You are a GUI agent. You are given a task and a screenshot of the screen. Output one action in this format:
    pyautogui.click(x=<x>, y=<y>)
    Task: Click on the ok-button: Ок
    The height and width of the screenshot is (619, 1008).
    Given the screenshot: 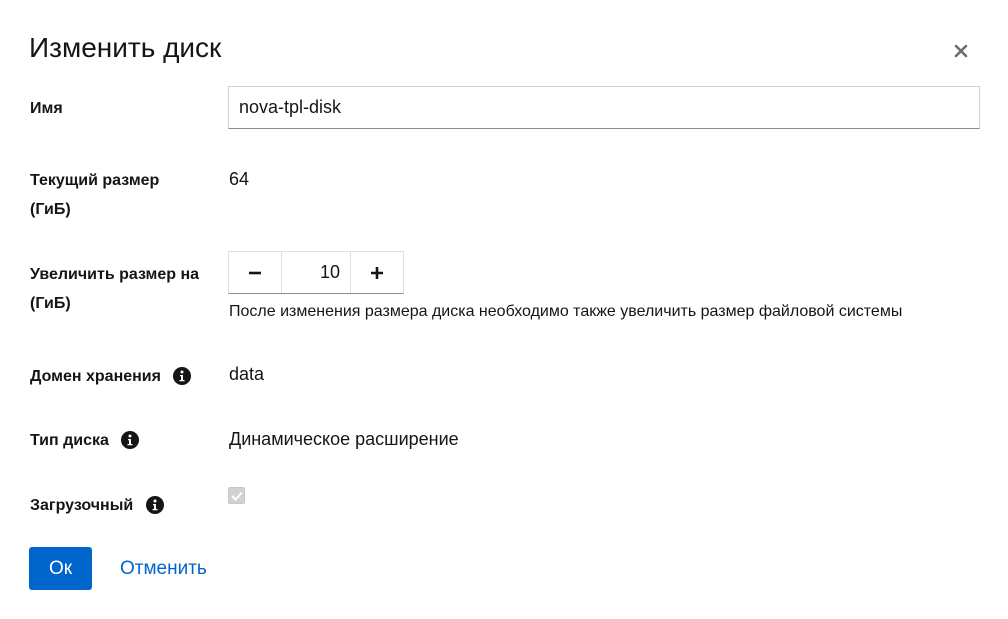 What is the action you would take?
    pyautogui.click(x=60, y=568)
    